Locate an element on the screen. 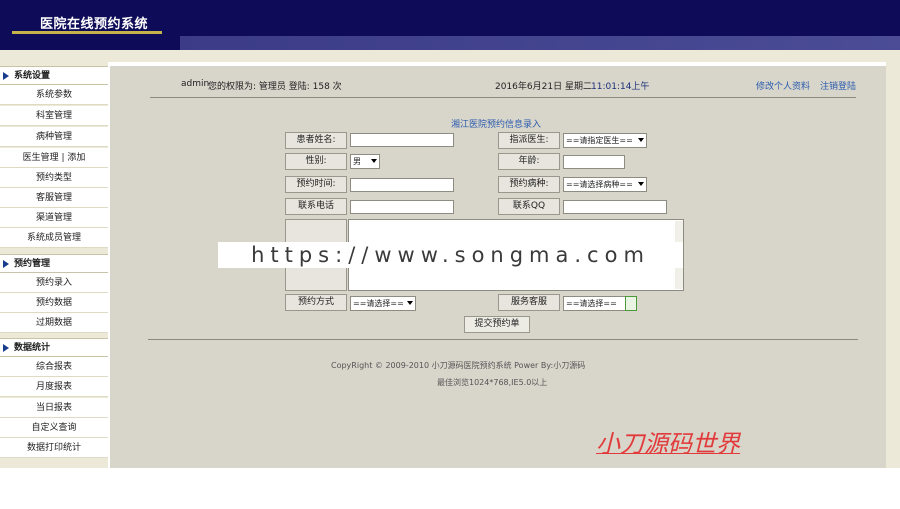 The width and height of the screenshot is (900, 509). username: admin is located at coordinates (195, 84).